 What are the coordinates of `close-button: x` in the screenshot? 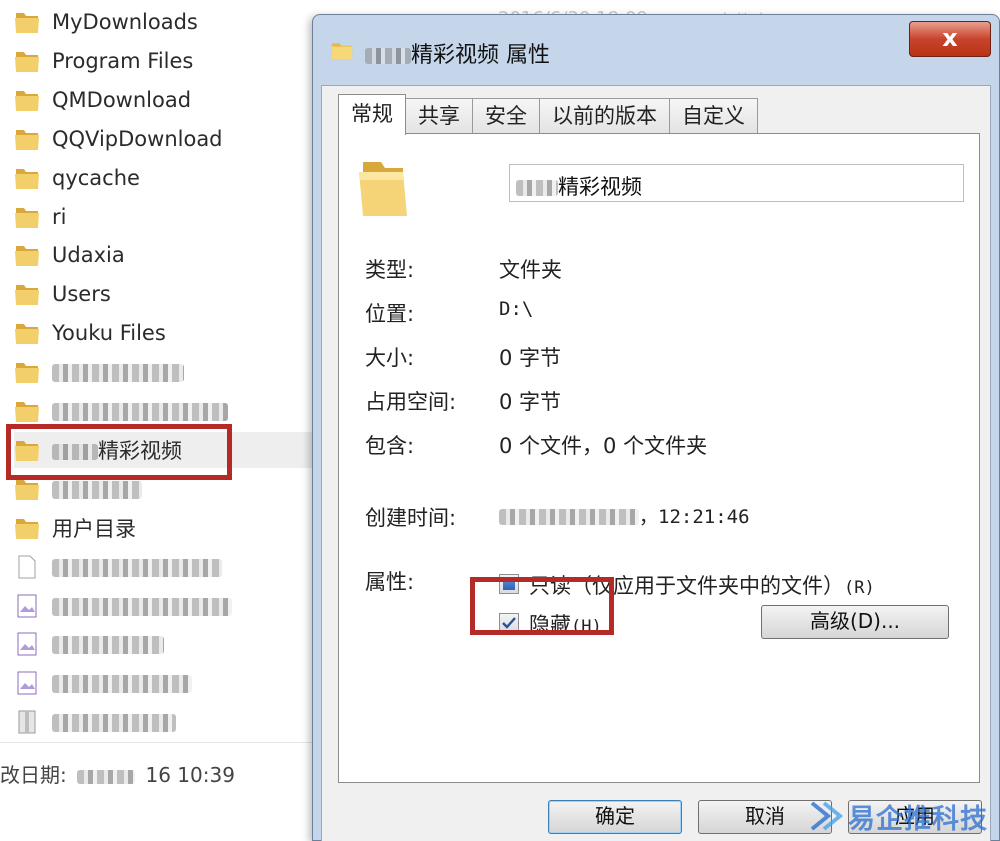 It's located at (950, 39).